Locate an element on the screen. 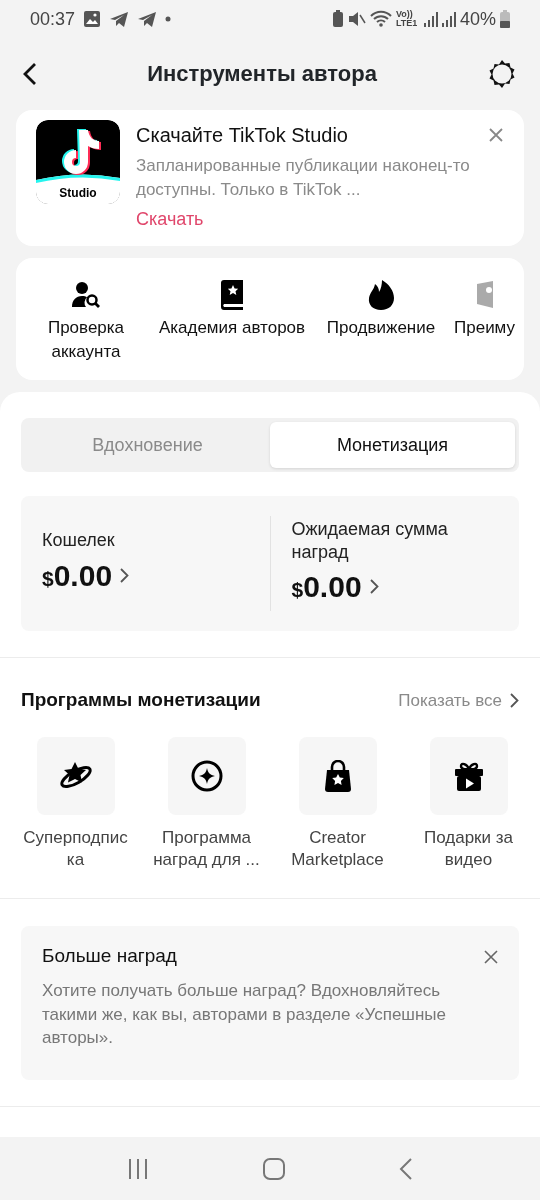 The width and height of the screenshot is (540, 1200). back-button is located at coordinates (30, 74).